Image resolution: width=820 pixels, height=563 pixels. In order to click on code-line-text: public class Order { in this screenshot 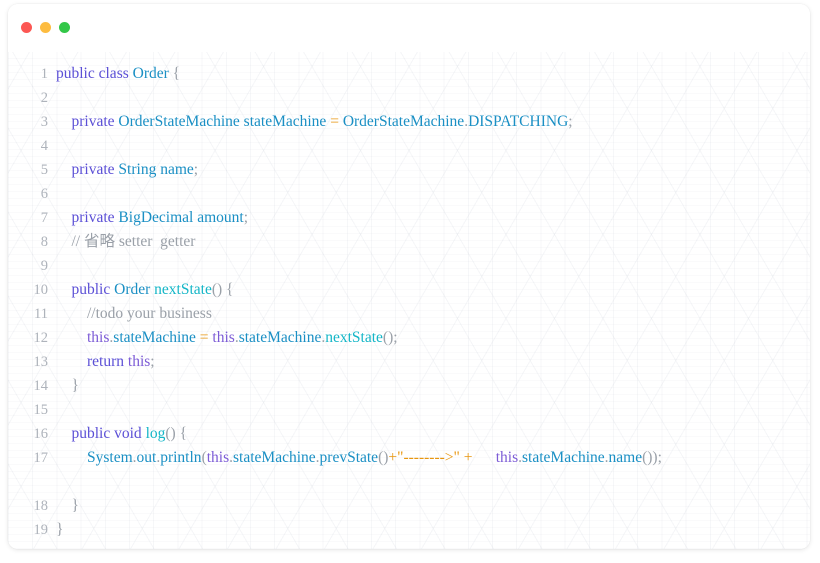, I will do `click(433, 74)`.